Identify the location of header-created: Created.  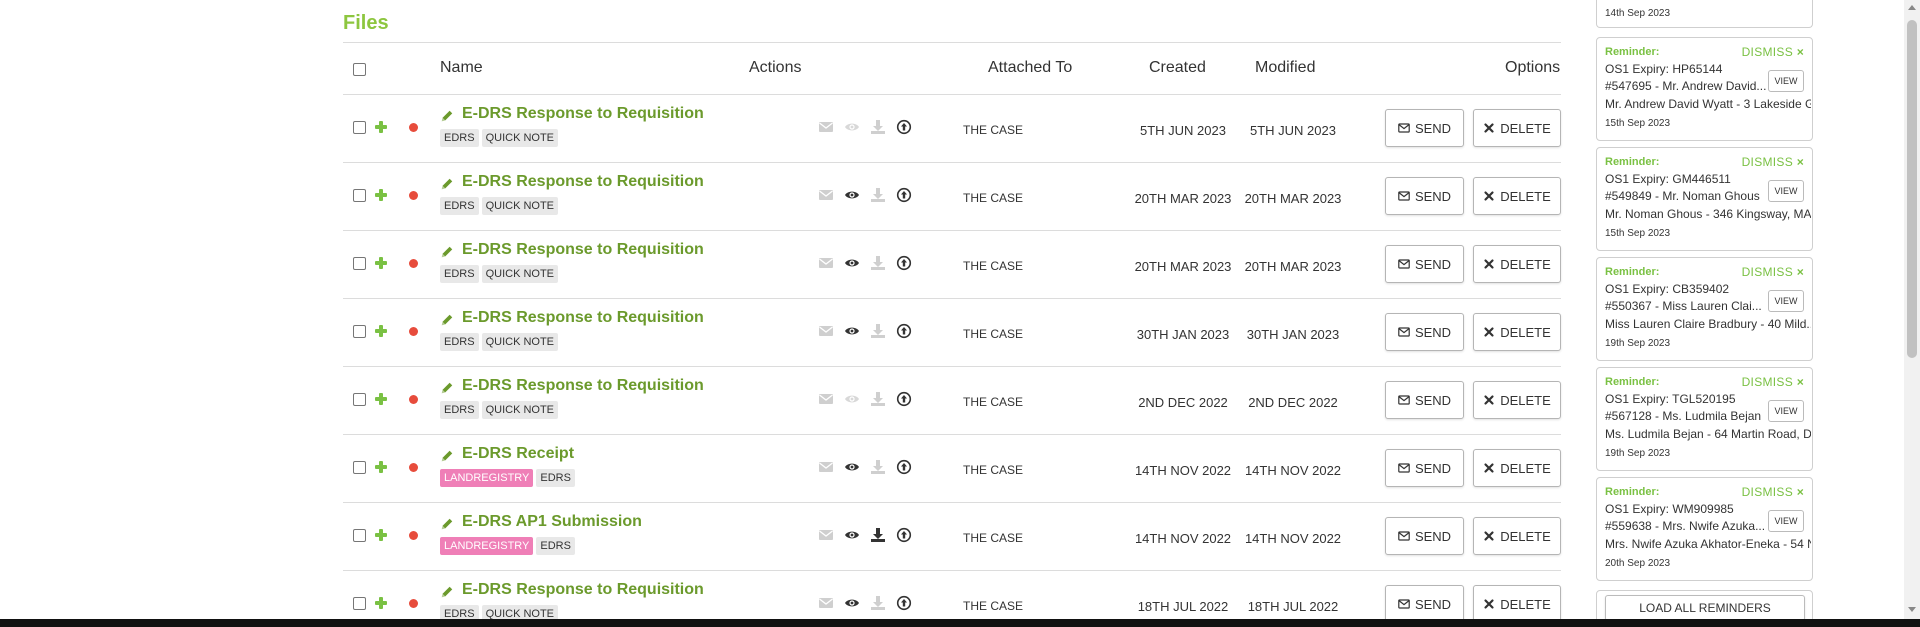
(1177, 68).